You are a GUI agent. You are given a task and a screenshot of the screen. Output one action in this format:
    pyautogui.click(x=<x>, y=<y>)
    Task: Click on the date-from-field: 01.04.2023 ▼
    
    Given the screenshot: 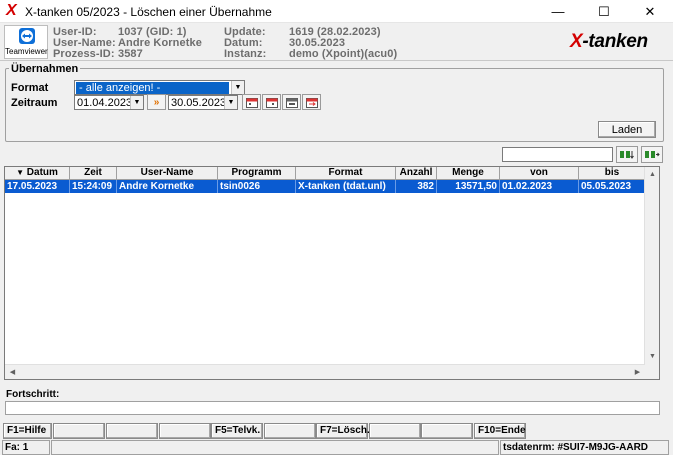 What is the action you would take?
    pyautogui.click(x=109, y=102)
    